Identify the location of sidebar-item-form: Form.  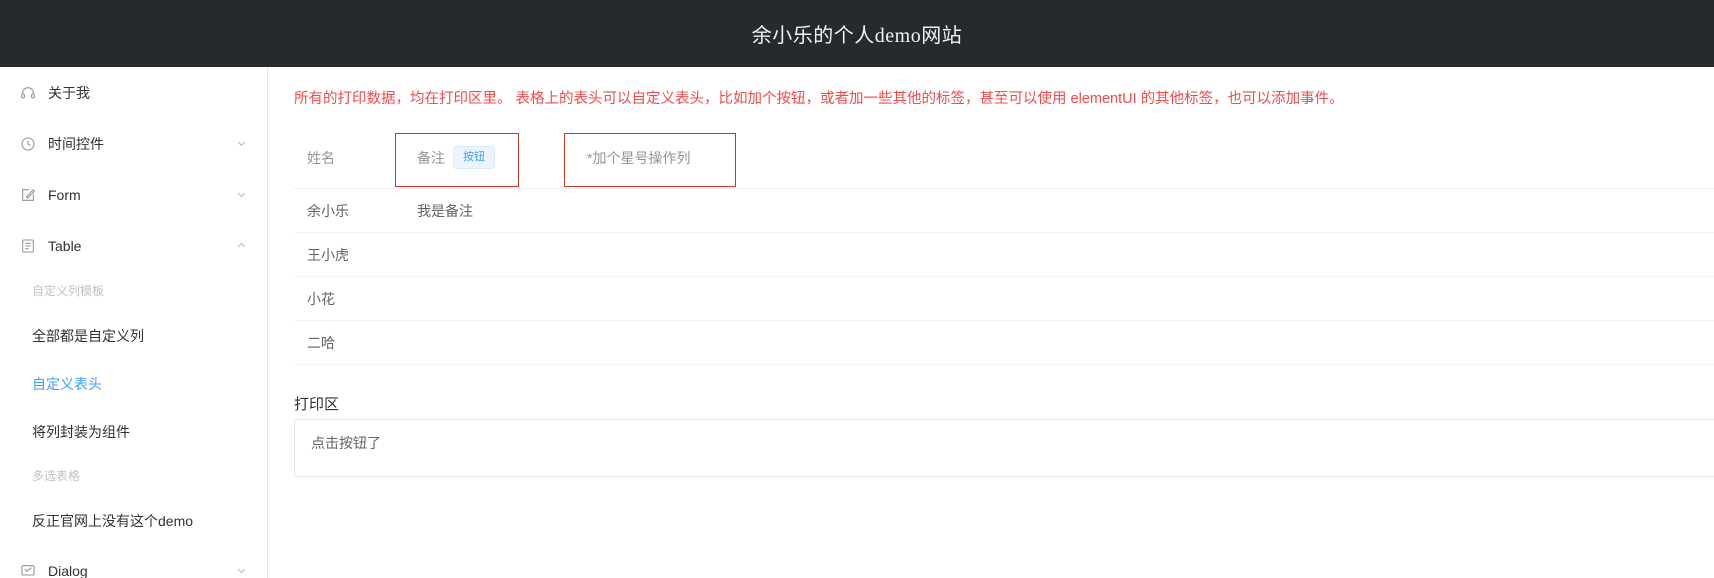
(133, 194).